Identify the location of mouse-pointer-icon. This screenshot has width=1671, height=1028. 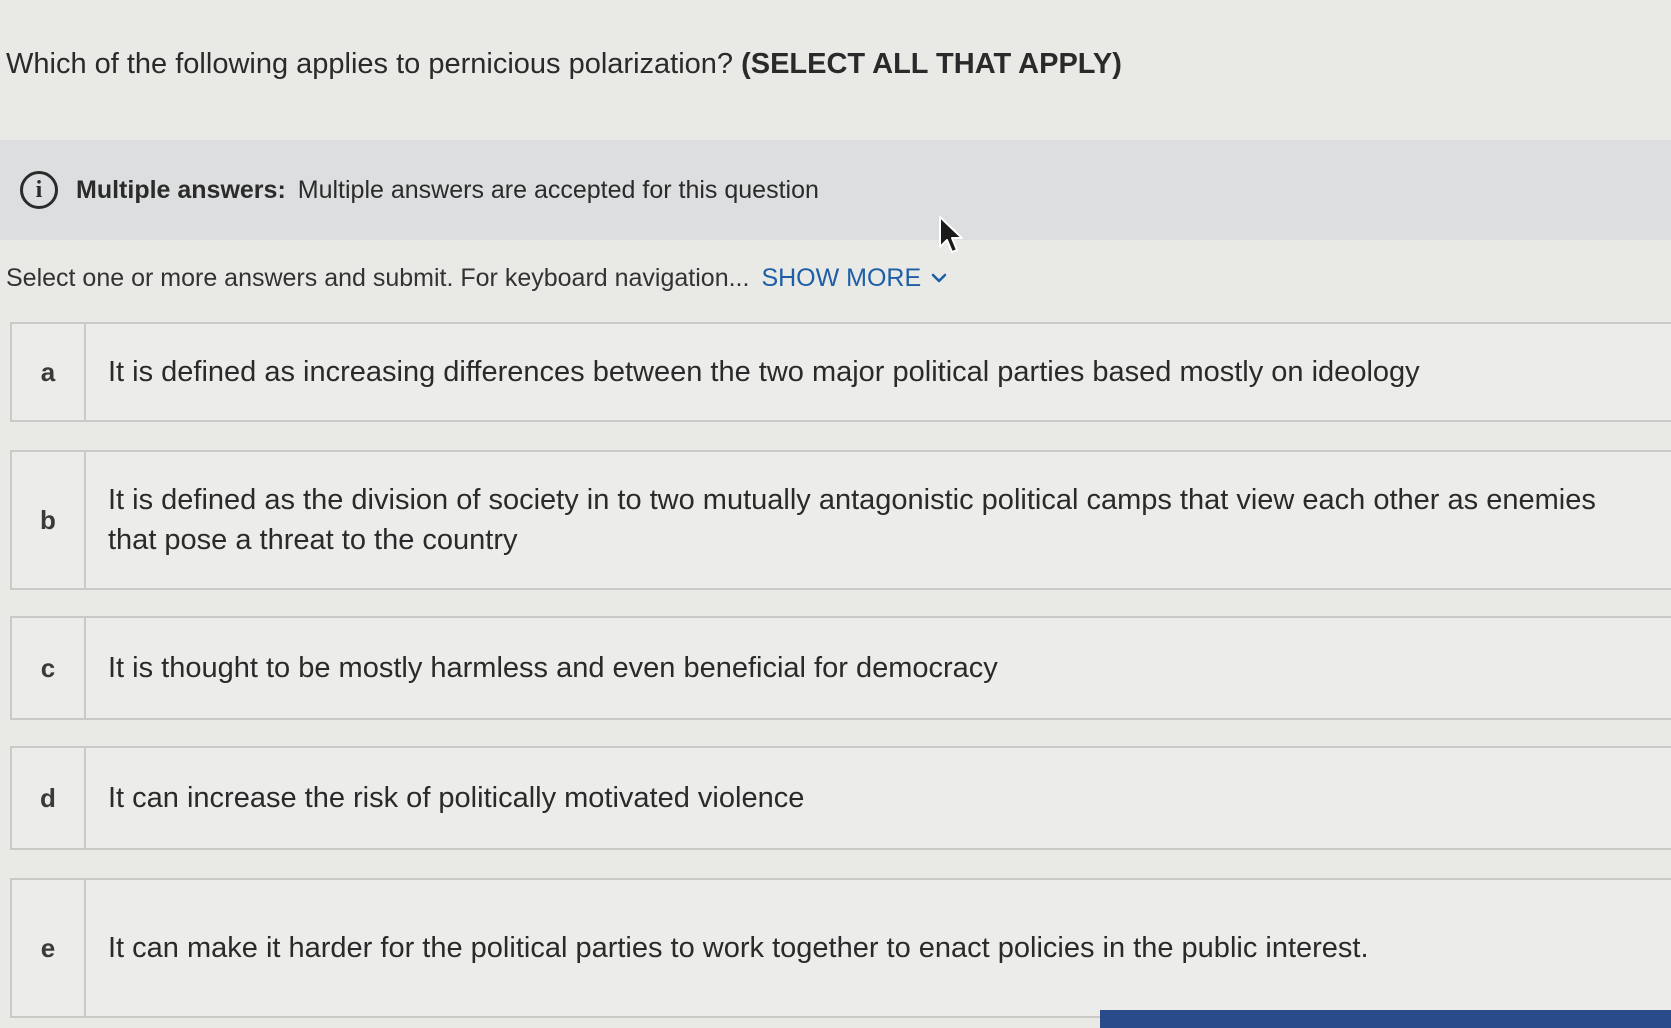
(951, 234).